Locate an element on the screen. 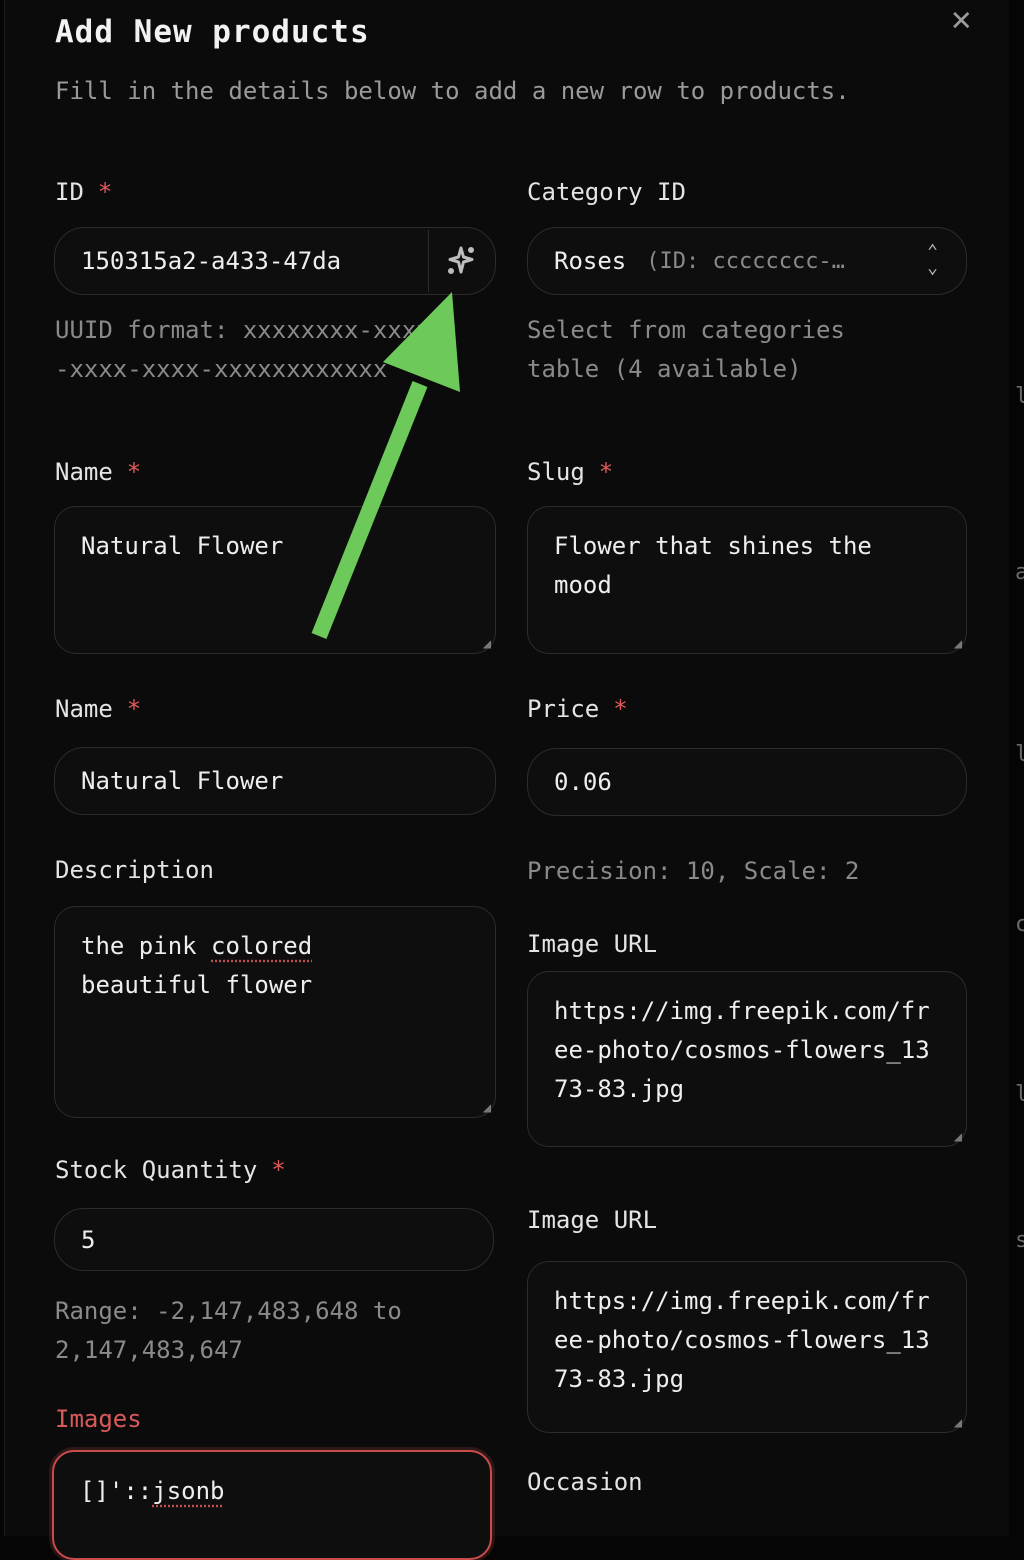  images-value-prefix: []':: is located at coordinates (116, 1491).